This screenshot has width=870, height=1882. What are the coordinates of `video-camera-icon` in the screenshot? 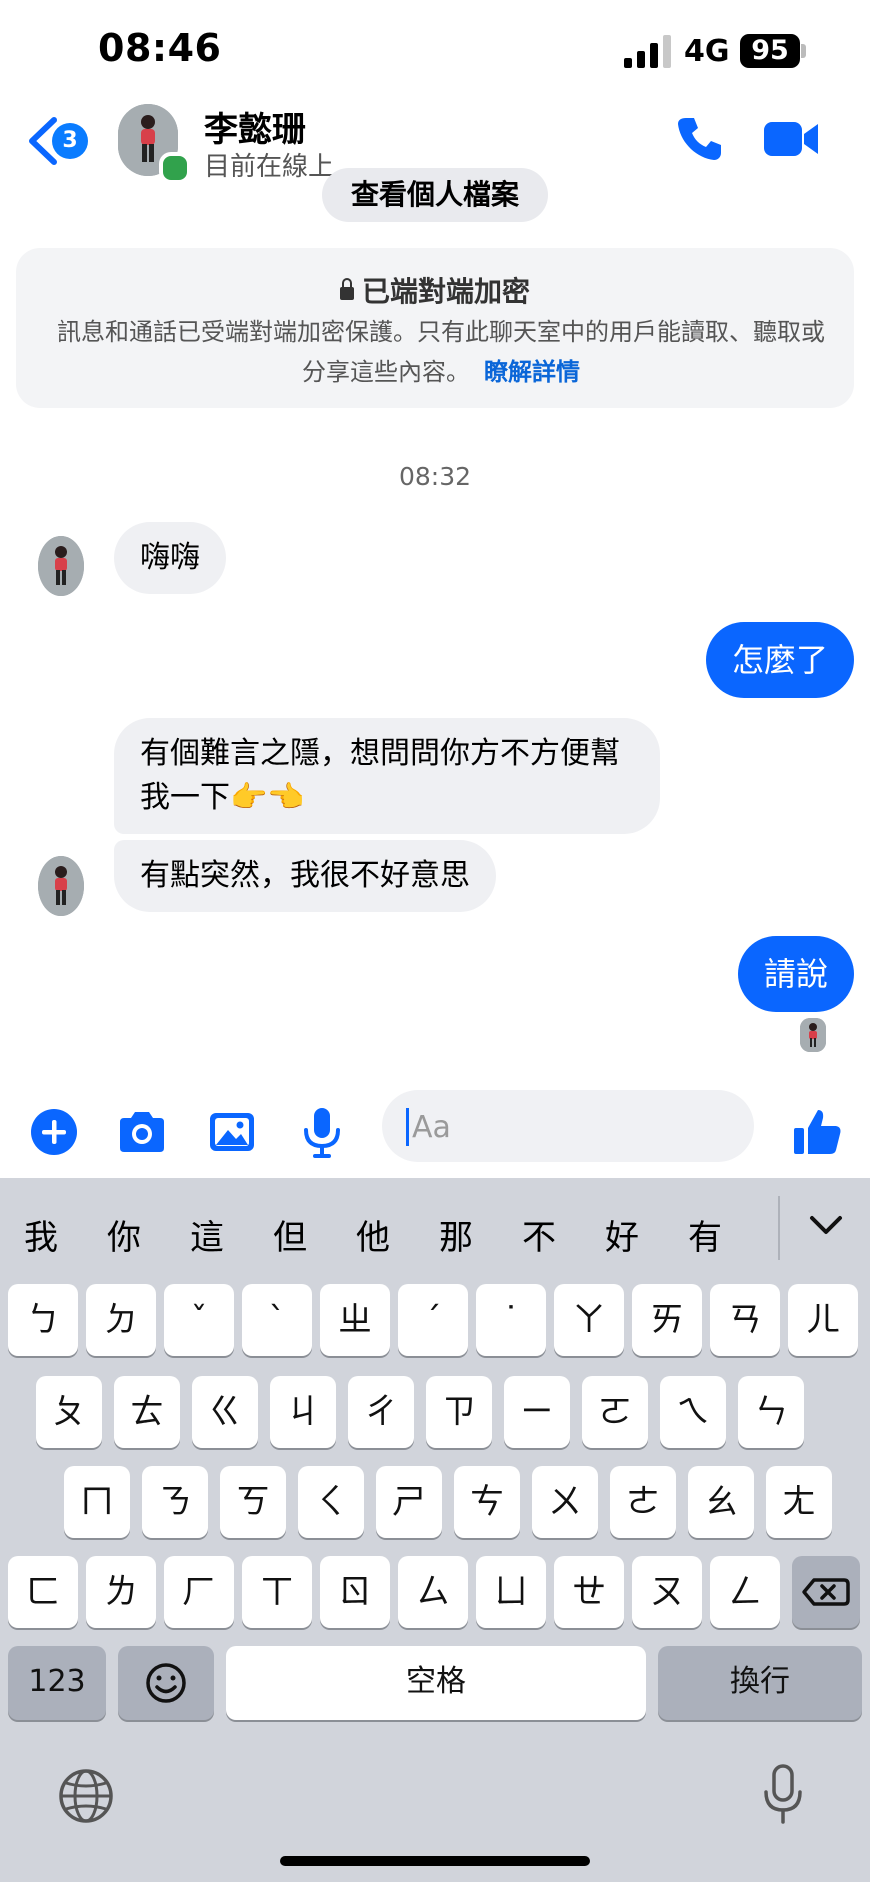 It's located at (791, 139).